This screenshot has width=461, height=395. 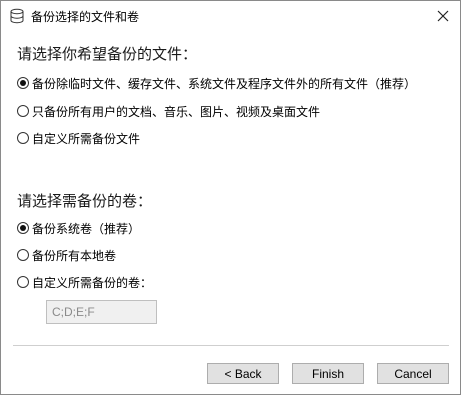 I want to click on files-option-all-except-system: 备份除临时文件、缓存文件、系统文件及程序文件外的所有文件（推荐）, so click(x=216, y=83).